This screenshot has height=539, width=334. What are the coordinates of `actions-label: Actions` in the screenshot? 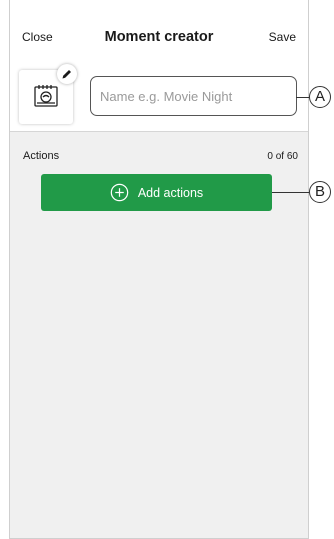 It's located at (41, 156).